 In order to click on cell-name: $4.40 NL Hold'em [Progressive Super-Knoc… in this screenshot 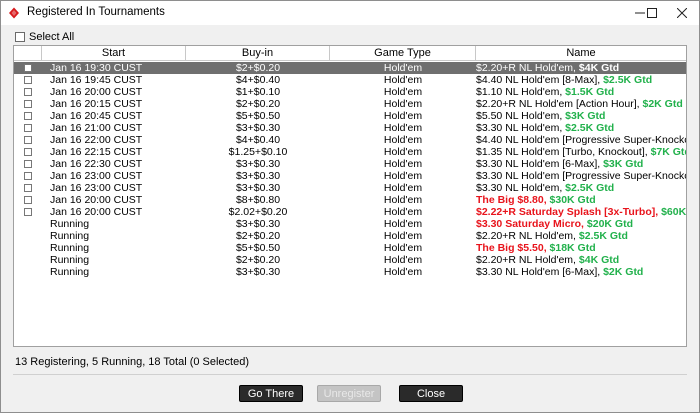, I will do `click(581, 140)`.